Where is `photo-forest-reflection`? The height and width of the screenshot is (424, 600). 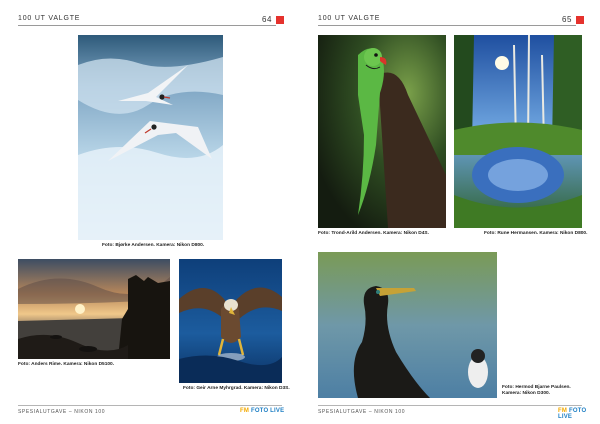 photo-forest-reflection is located at coordinates (518, 131).